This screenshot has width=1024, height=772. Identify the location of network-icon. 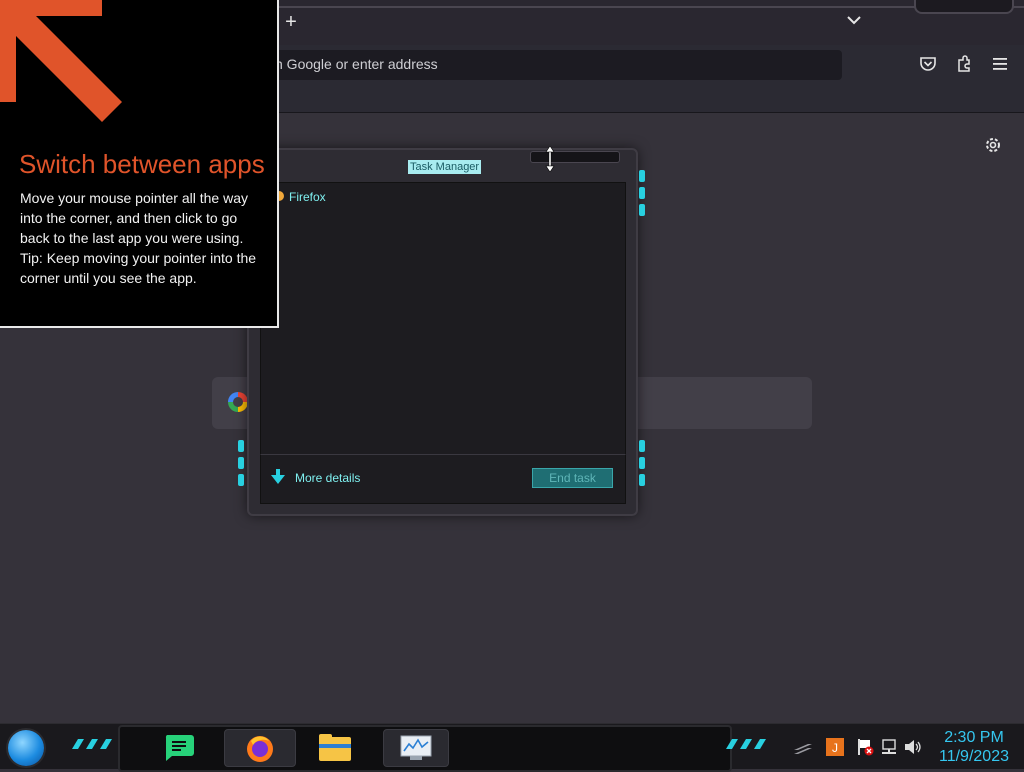
(889, 747).